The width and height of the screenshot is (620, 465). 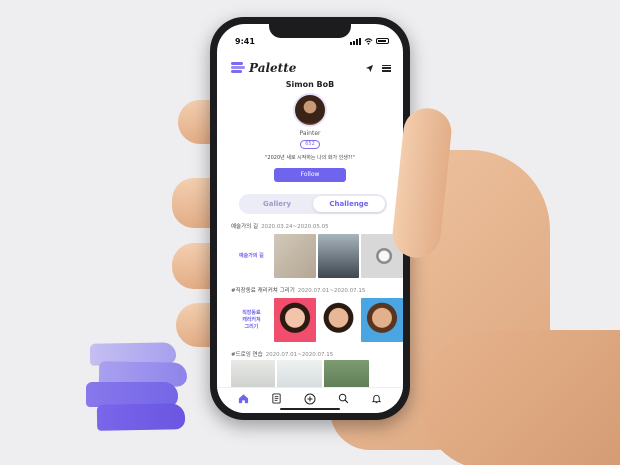 I want to click on status-time: 9:41, so click(x=245, y=41).